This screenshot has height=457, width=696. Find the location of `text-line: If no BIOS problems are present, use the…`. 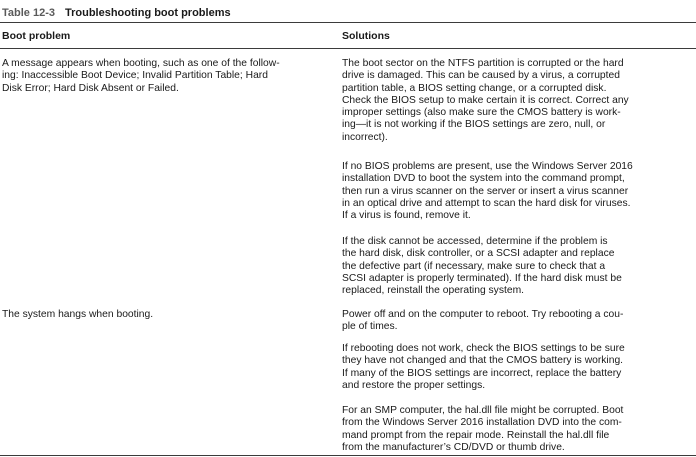

text-line: If no BIOS problems are present, use the… is located at coordinates (487, 166).